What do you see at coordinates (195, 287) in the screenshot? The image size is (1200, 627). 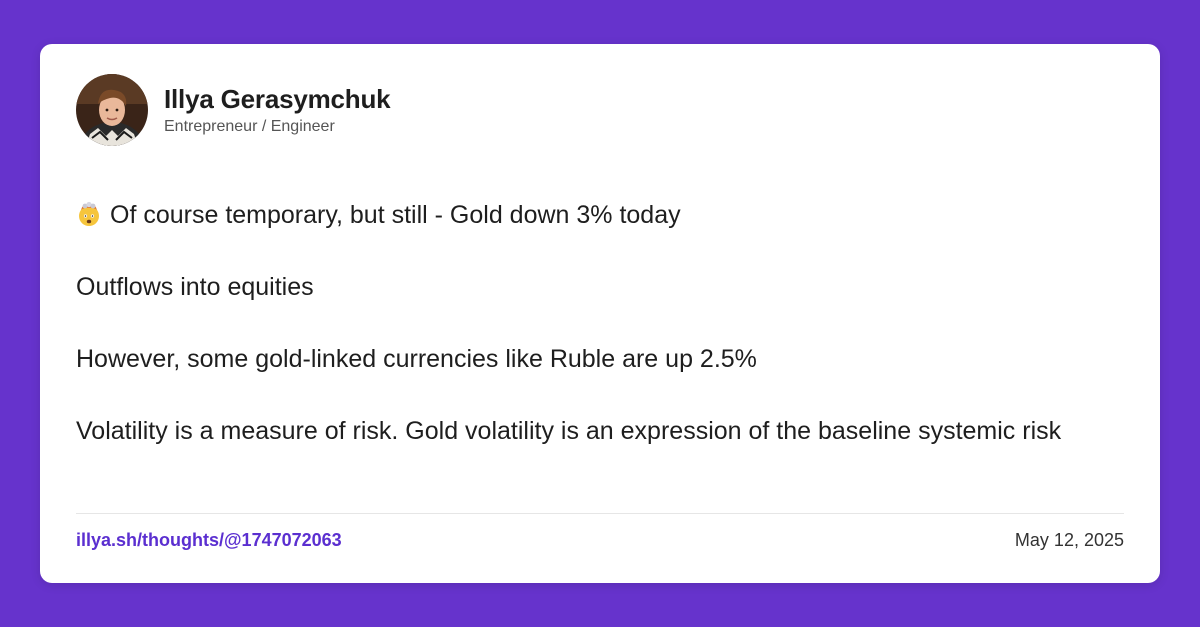 I see `post-paragraph-2: Outflows into equities` at bounding box center [195, 287].